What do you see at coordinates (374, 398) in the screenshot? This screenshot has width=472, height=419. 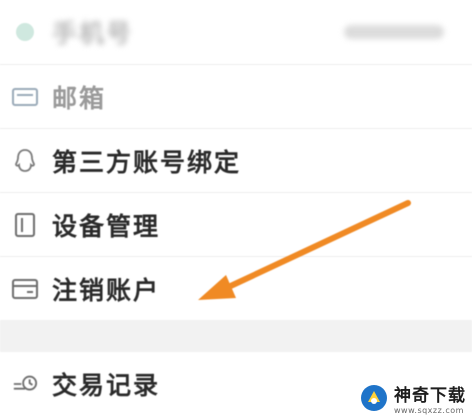 I see `watermark-logo-icon` at bounding box center [374, 398].